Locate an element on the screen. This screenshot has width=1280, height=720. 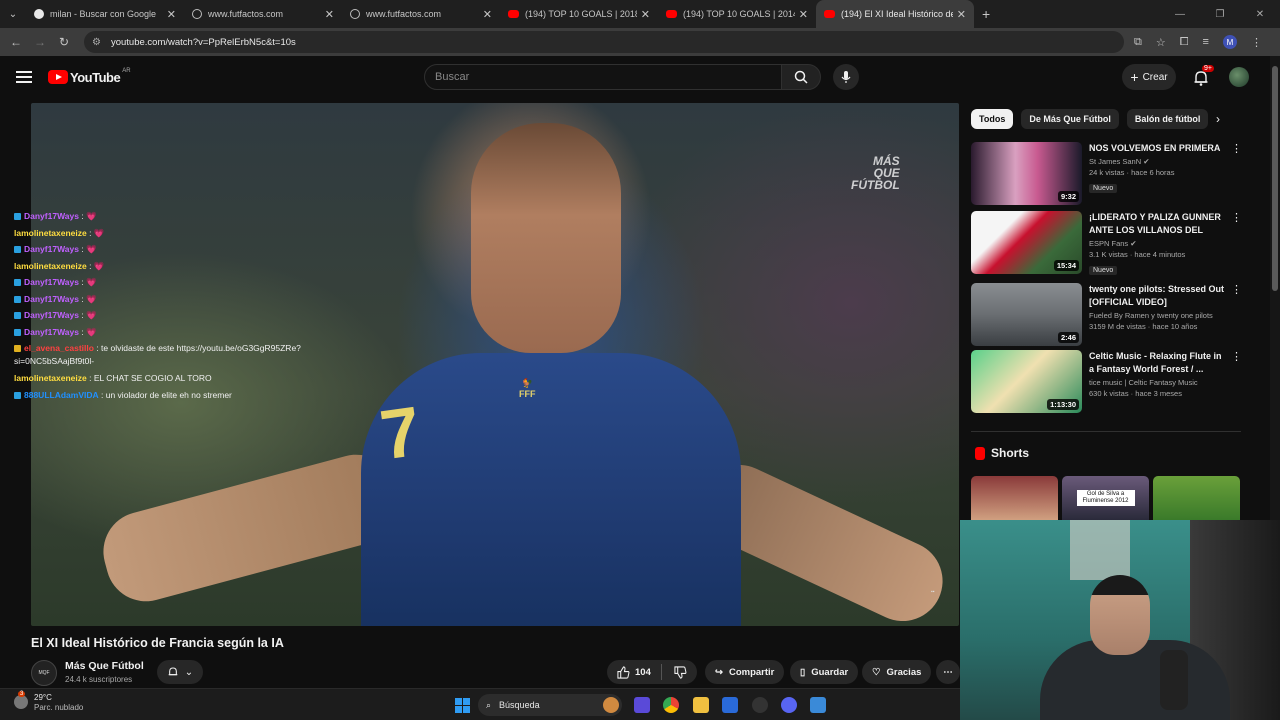
youtube-header: YouTube AR Buscar + Crear 9+ is located at coordinates (635, 77).